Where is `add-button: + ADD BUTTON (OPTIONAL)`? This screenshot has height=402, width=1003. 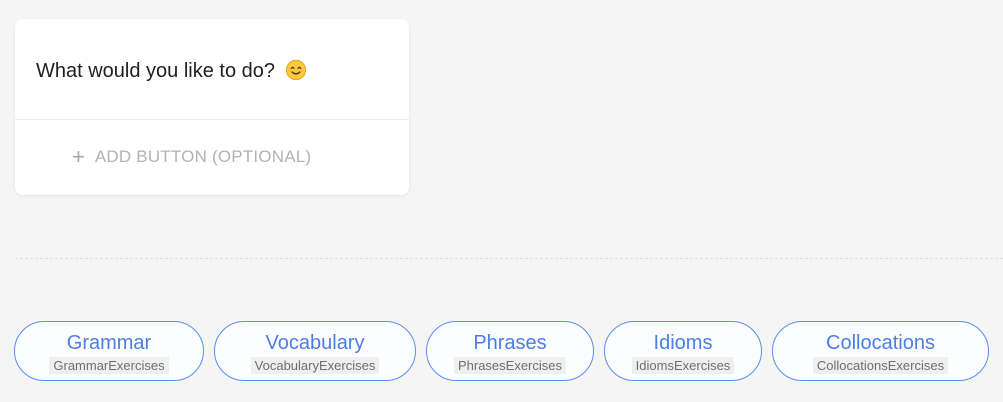 add-button: + ADD BUTTON (OPTIONAL) is located at coordinates (191, 157).